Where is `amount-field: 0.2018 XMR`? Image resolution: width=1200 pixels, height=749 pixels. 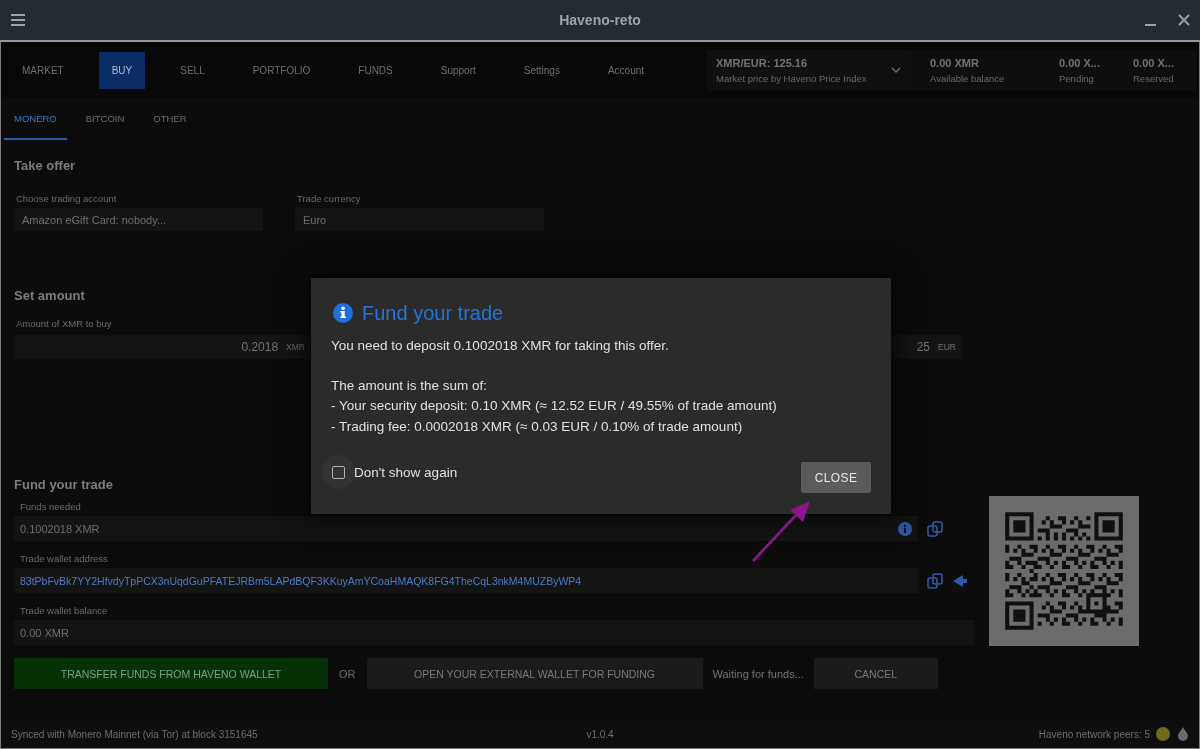 amount-field: 0.2018 XMR is located at coordinates (162, 347).